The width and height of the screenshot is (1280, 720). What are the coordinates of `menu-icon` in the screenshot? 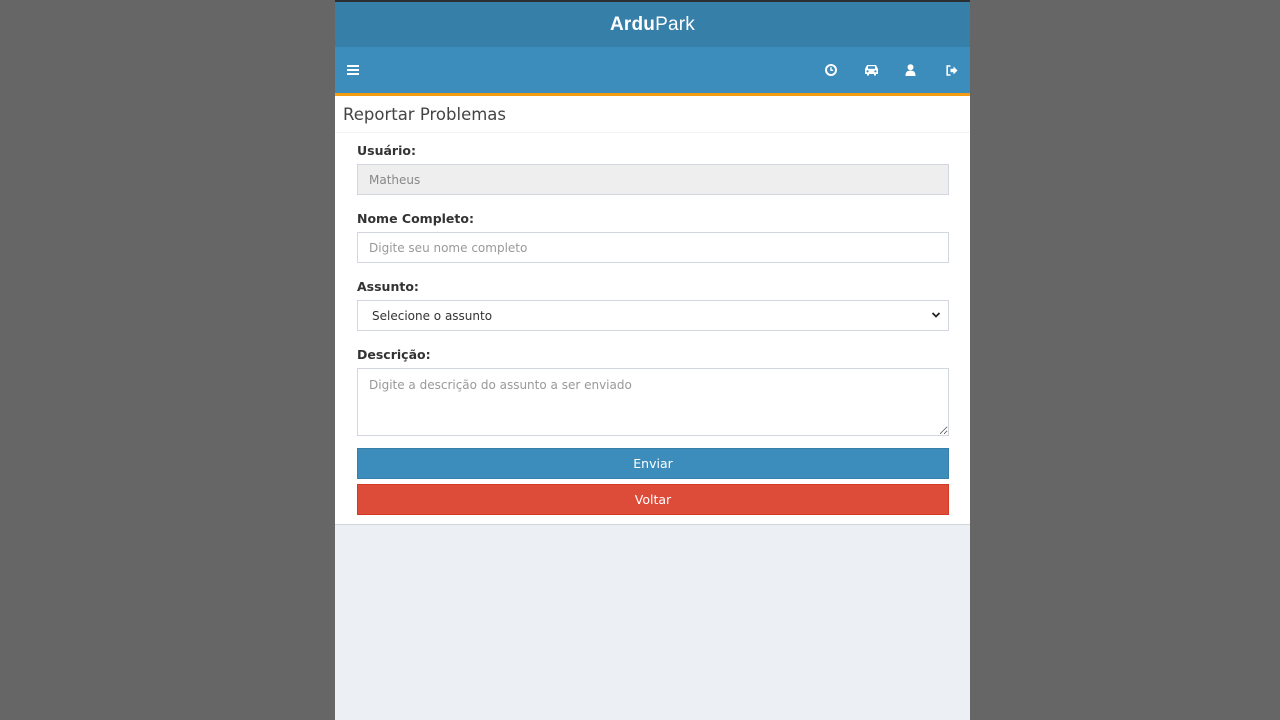 It's located at (353, 70).